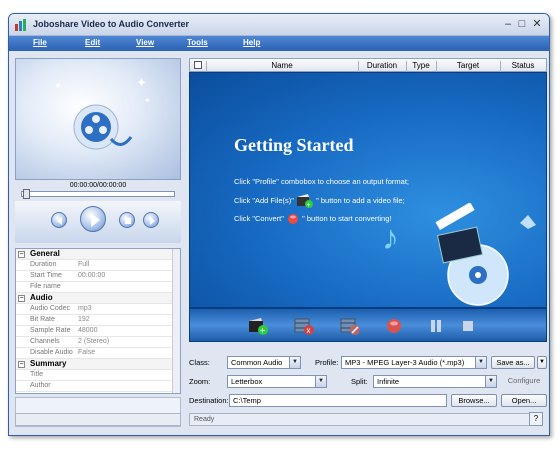 Image resolution: width=560 pixels, height=449 pixels. I want to click on previous-icon, so click(59, 221).